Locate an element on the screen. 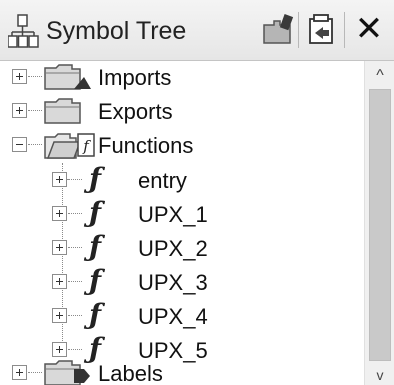  function-node-upx-3: ƒ UPX_3 is located at coordinates (182, 281).